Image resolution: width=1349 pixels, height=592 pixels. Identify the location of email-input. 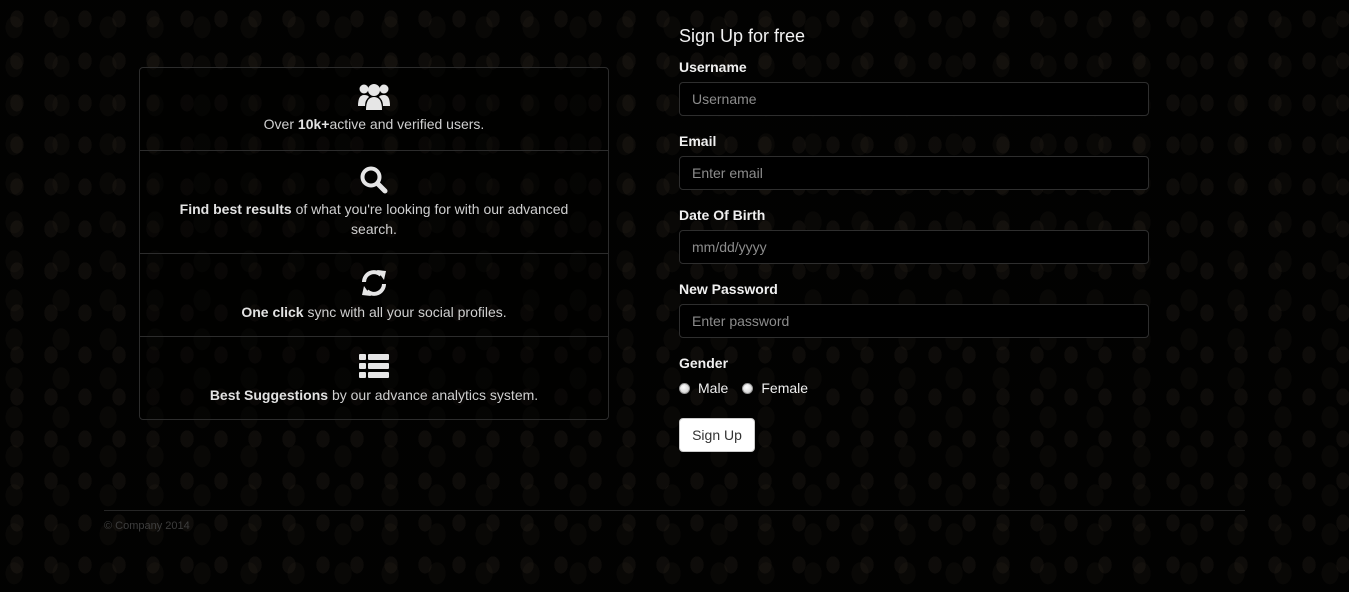
(914, 173).